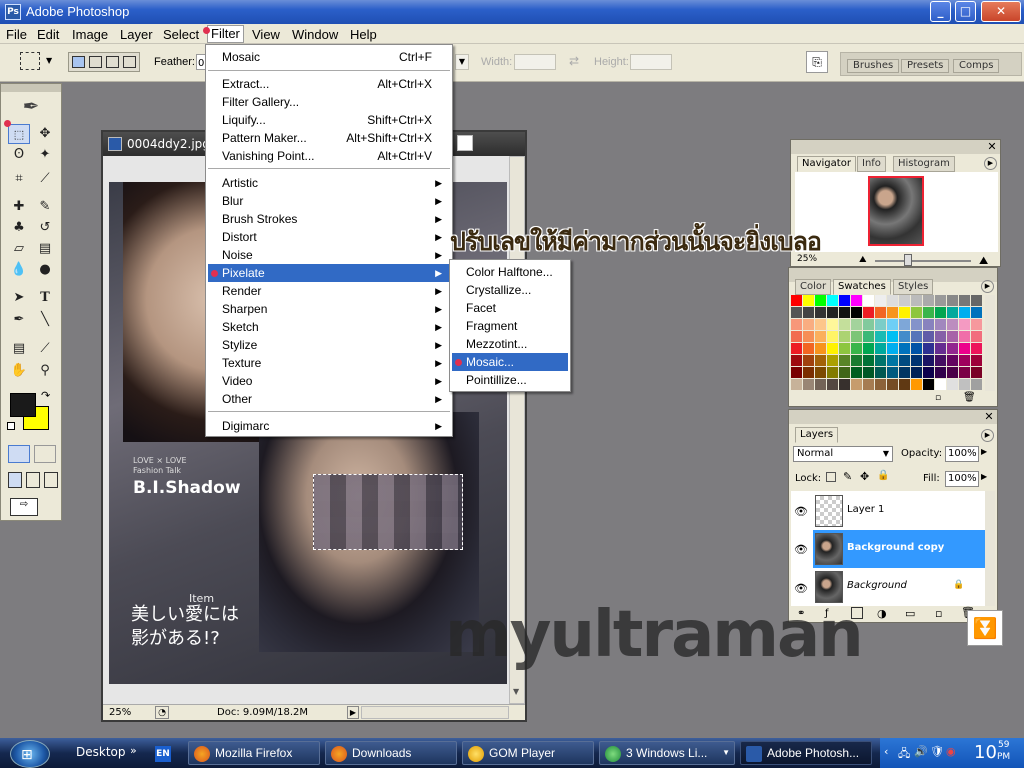  Describe the element at coordinates (863, 260) in the screenshot. I see `zoom-out-icon: ⛰` at that location.